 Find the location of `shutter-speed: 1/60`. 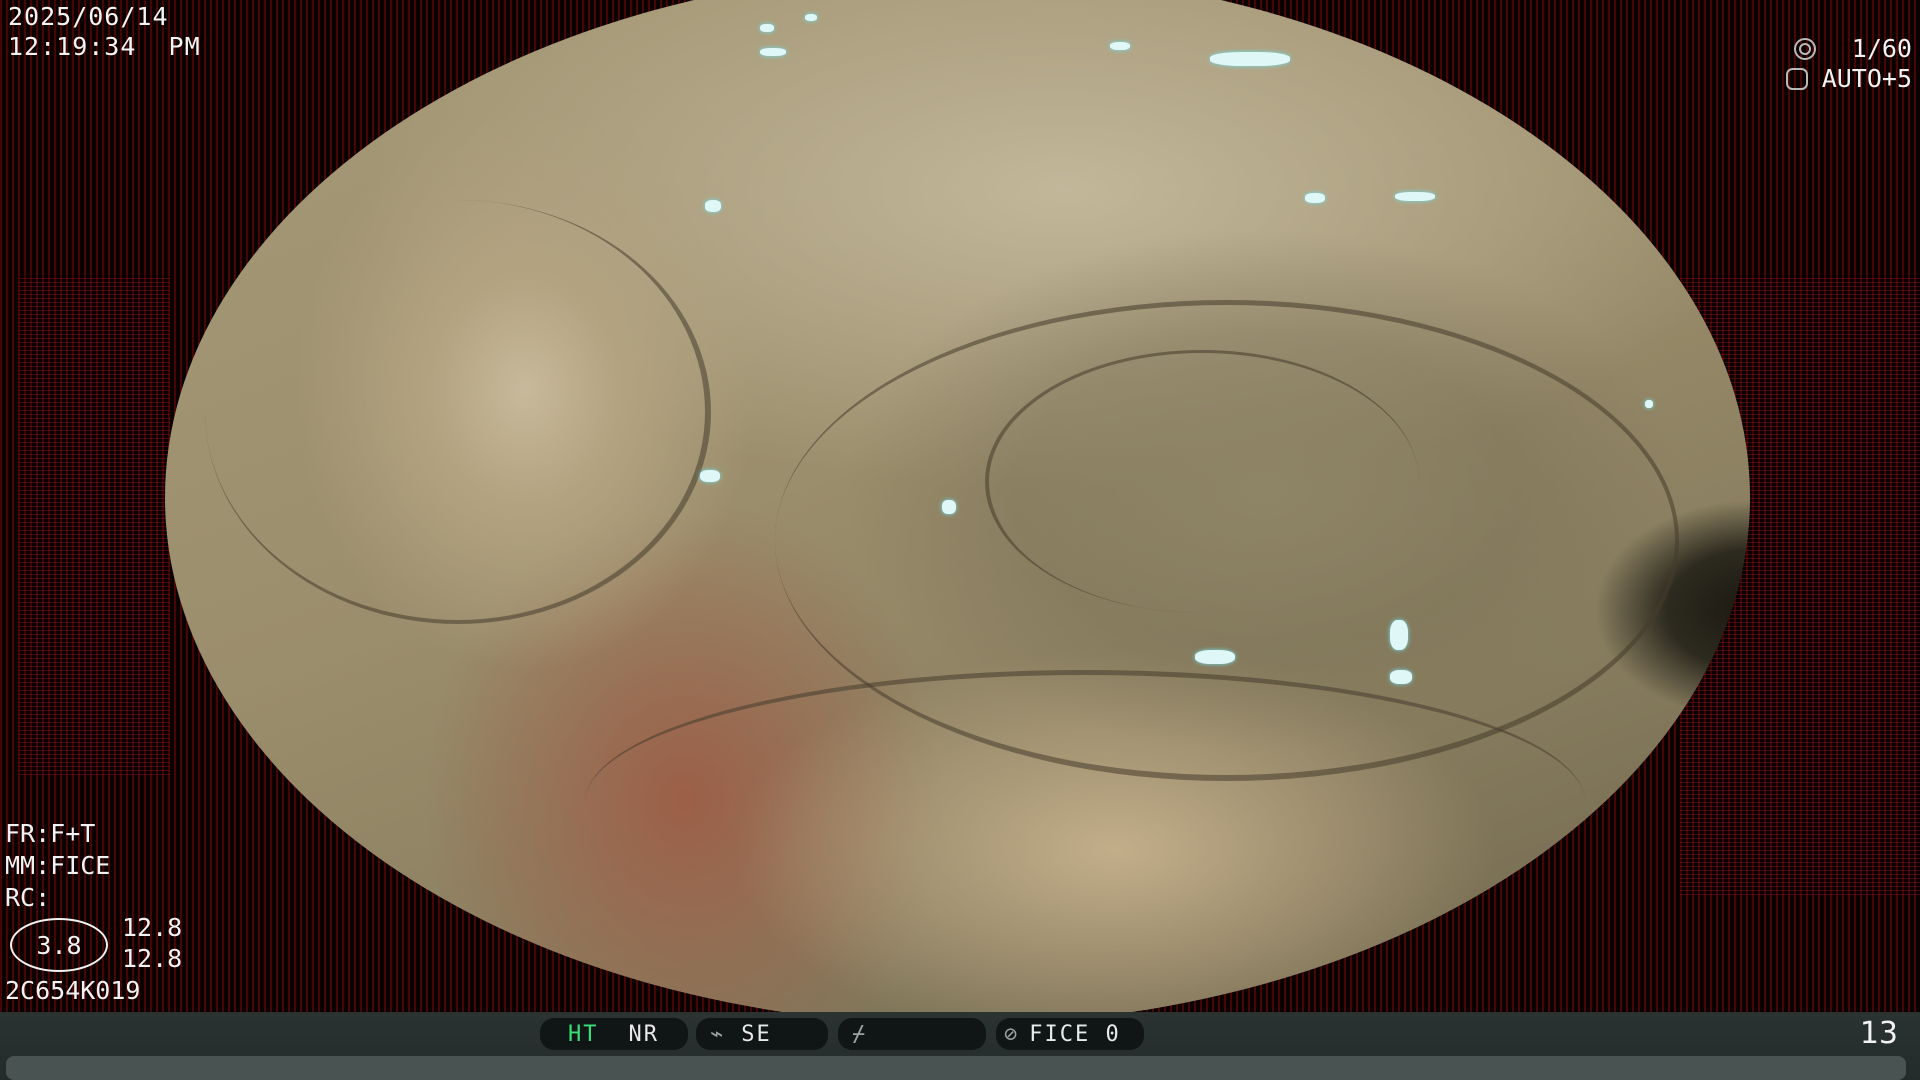

shutter-speed: 1/60 is located at coordinates (1881, 48).